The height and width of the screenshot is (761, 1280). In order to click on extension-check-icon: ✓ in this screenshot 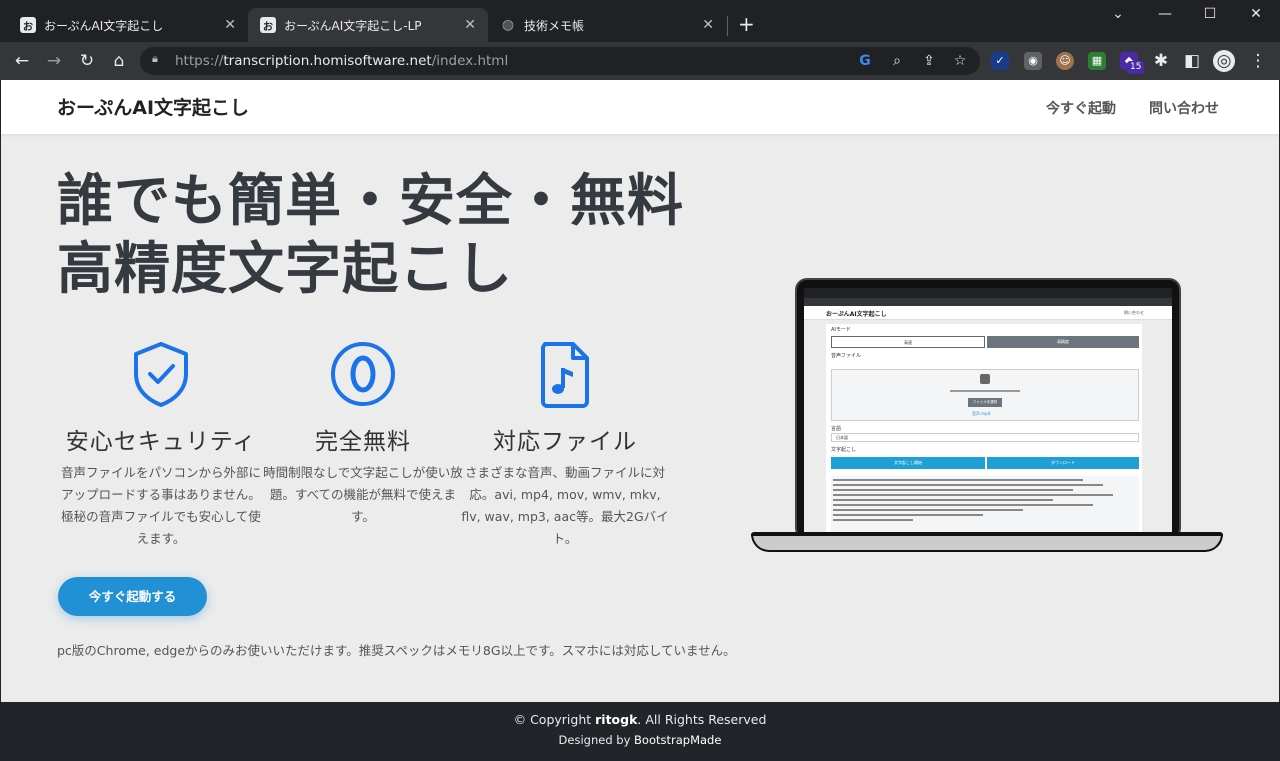, I will do `click(1000, 61)`.